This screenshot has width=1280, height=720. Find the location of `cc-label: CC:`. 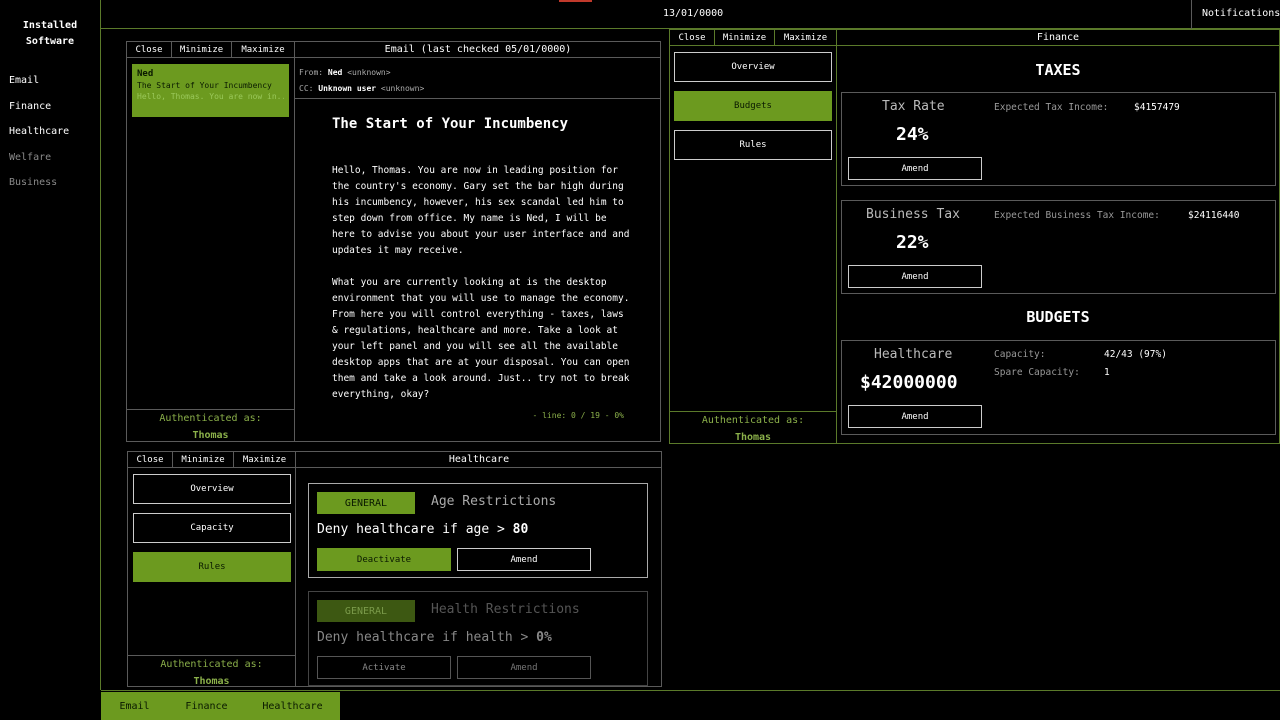

cc-label: CC: is located at coordinates (306, 88).